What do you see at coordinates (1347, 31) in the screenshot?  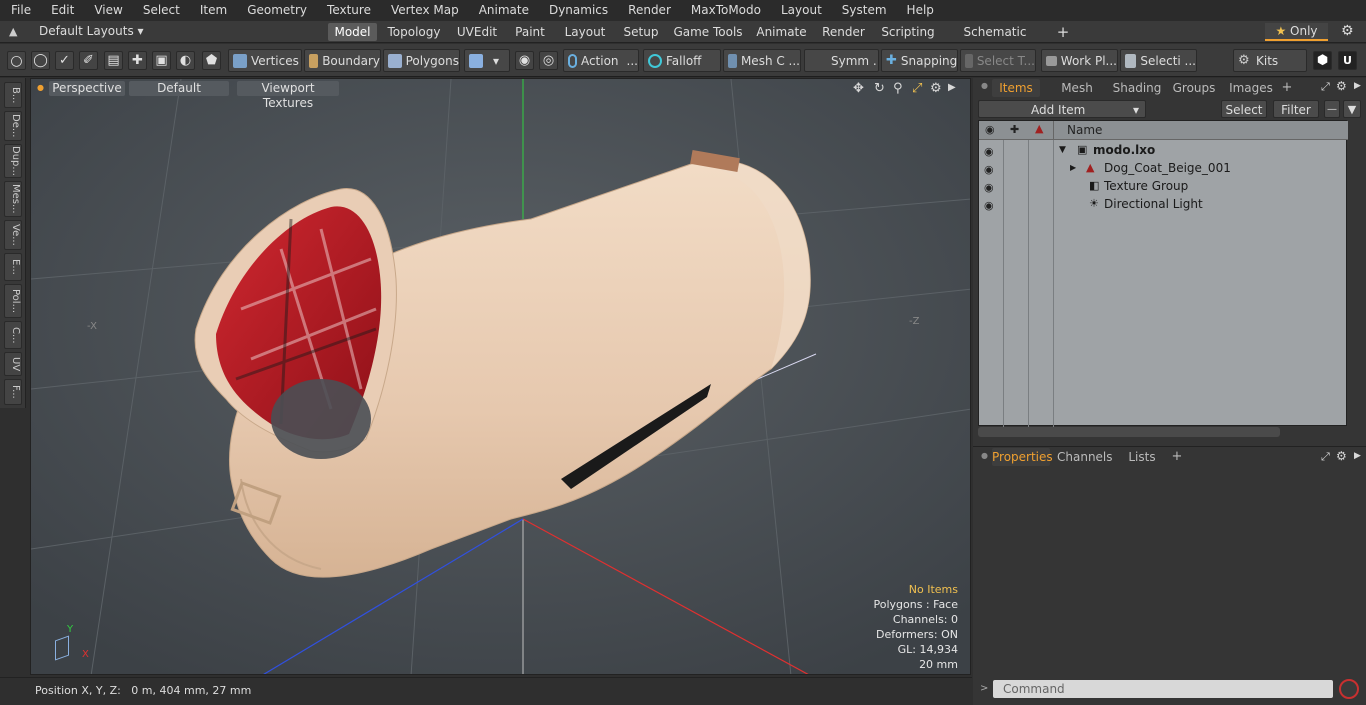 I see `gear-icon: ⚙` at bounding box center [1347, 31].